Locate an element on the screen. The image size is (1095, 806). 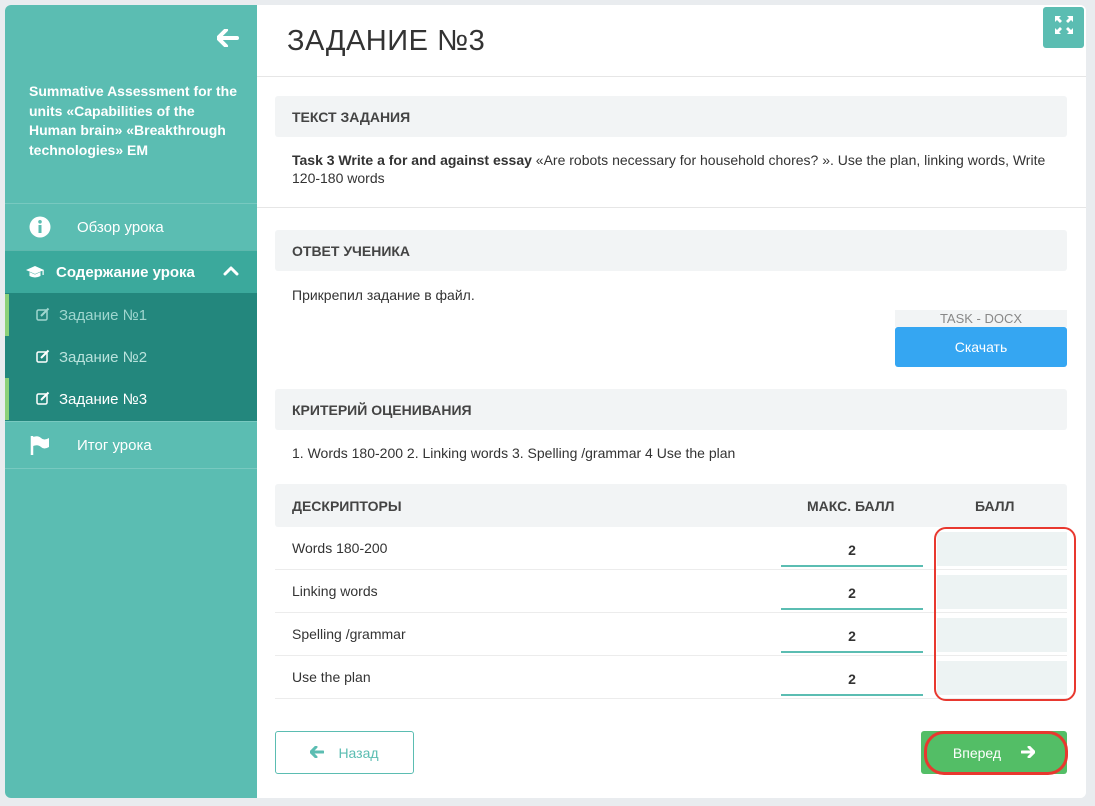
table-row: Spelling /grammar 2 is located at coordinates (671, 634).